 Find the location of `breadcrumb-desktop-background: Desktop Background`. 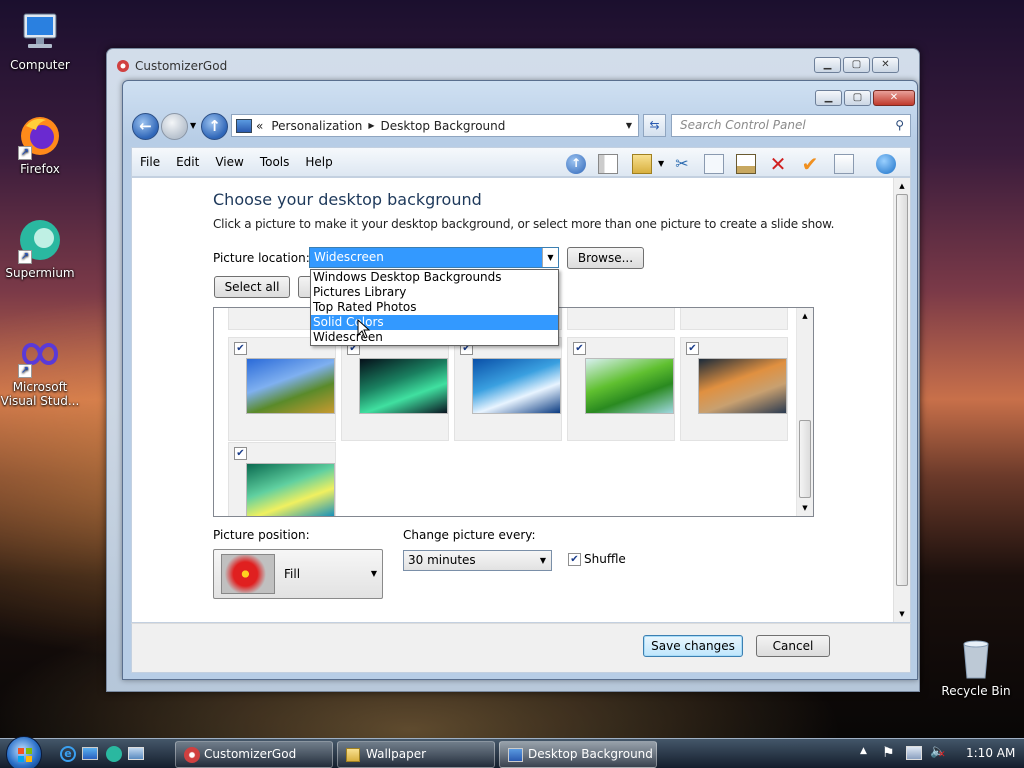

breadcrumb-desktop-background: Desktop Background is located at coordinates (442, 126).